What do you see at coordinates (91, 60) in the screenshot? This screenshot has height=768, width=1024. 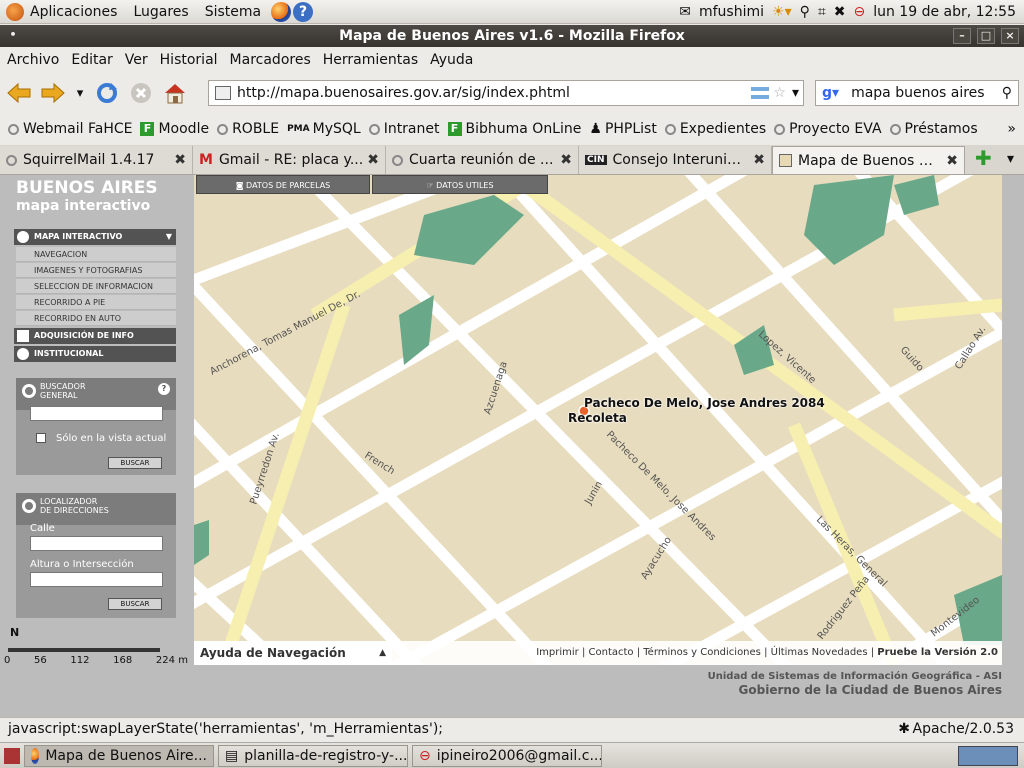 I see `menu-editar: Editar` at bounding box center [91, 60].